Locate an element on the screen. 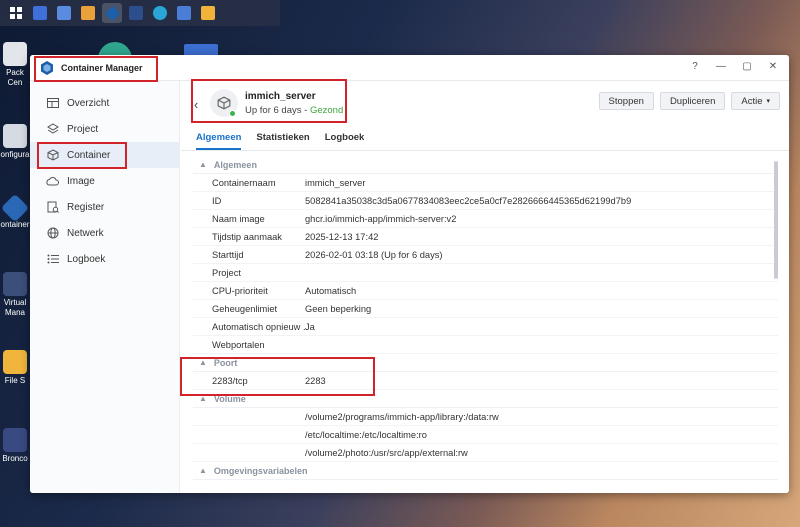  desktop-icon-label: Pack Cen is located at coordinates (15, 77).